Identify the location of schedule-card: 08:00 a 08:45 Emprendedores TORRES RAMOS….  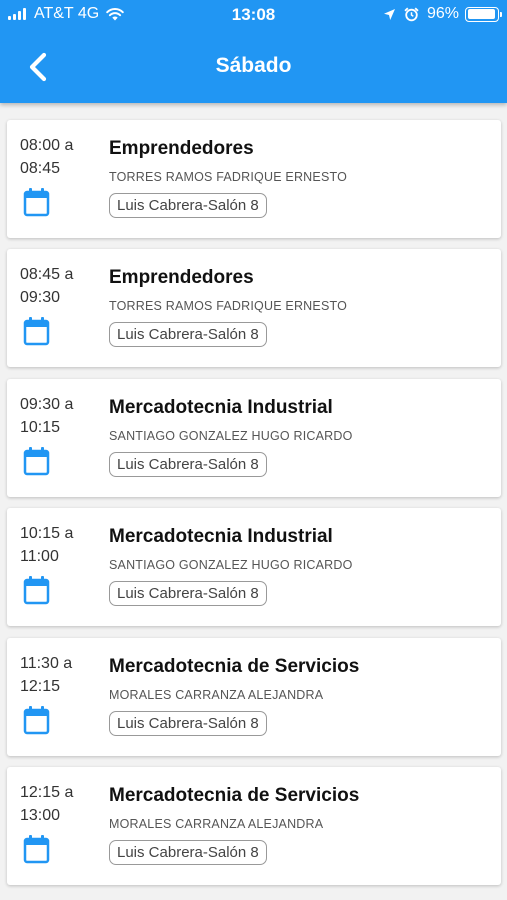
(254, 179).